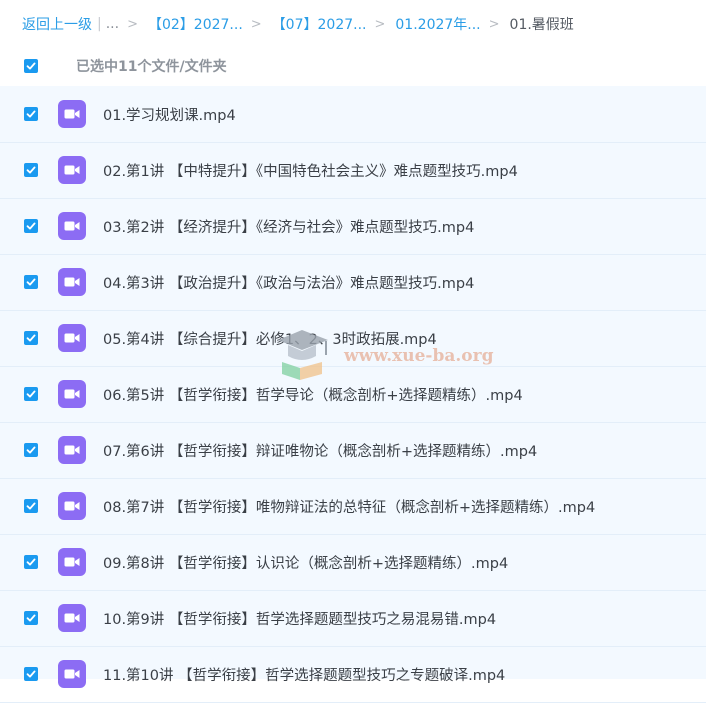 The image size is (706, 703). I want to click on file-row: 05.第4讲 【综合提升】必修1、2、3时政拓展.mp4, so click(353, 338).